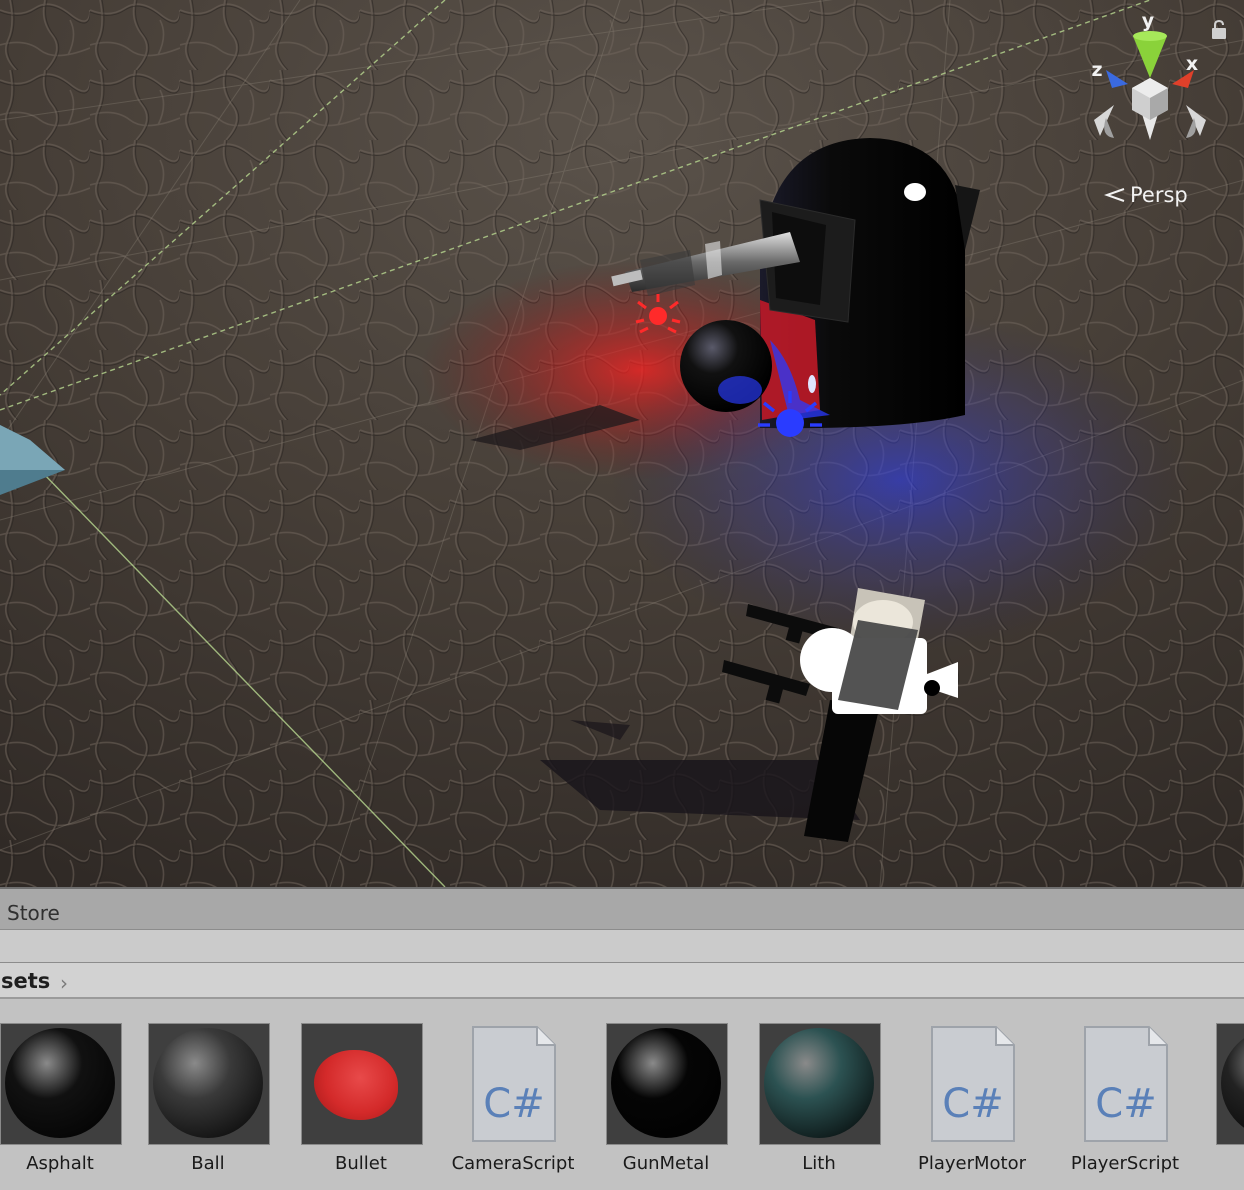 Image resolution: width=1244 pixels, height=1190 pixels. I want to click on projection-label: Persp, so click(1159, 195).